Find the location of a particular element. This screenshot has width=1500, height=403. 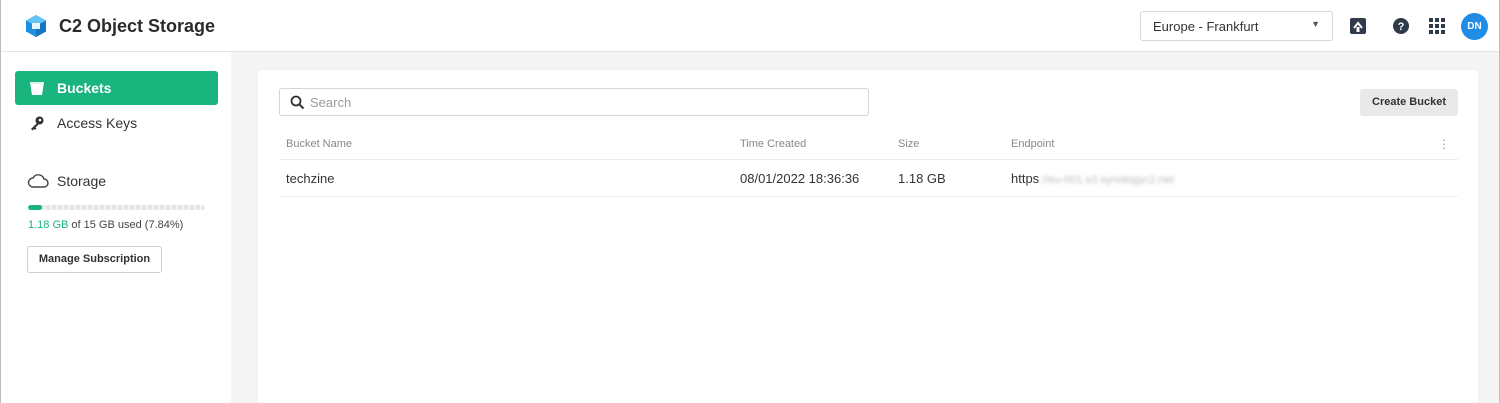

search-icon is located at coordinates (297, 102).